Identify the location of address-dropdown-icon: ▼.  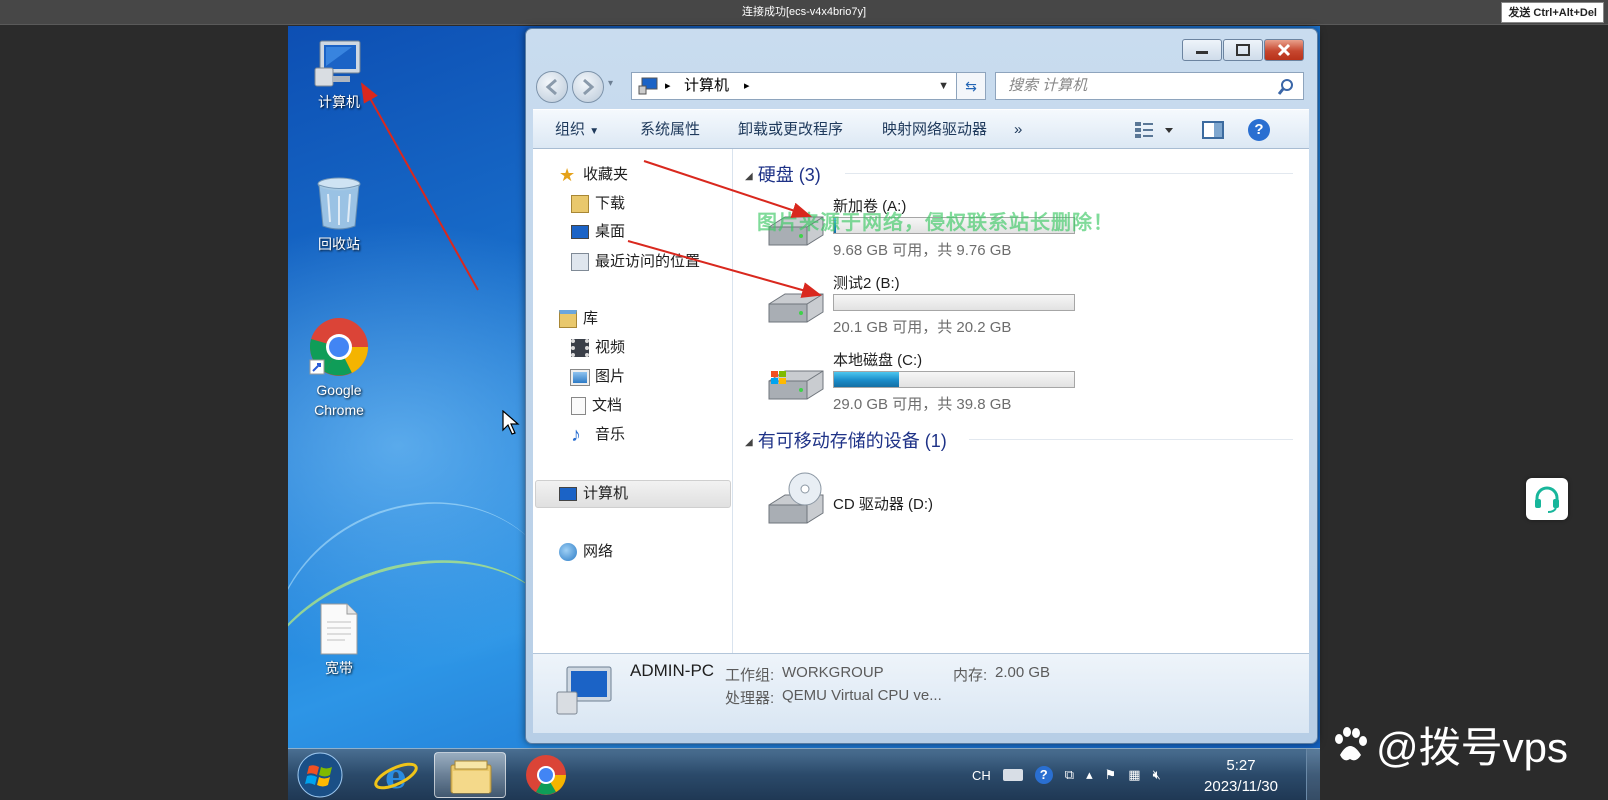
(943, 86).